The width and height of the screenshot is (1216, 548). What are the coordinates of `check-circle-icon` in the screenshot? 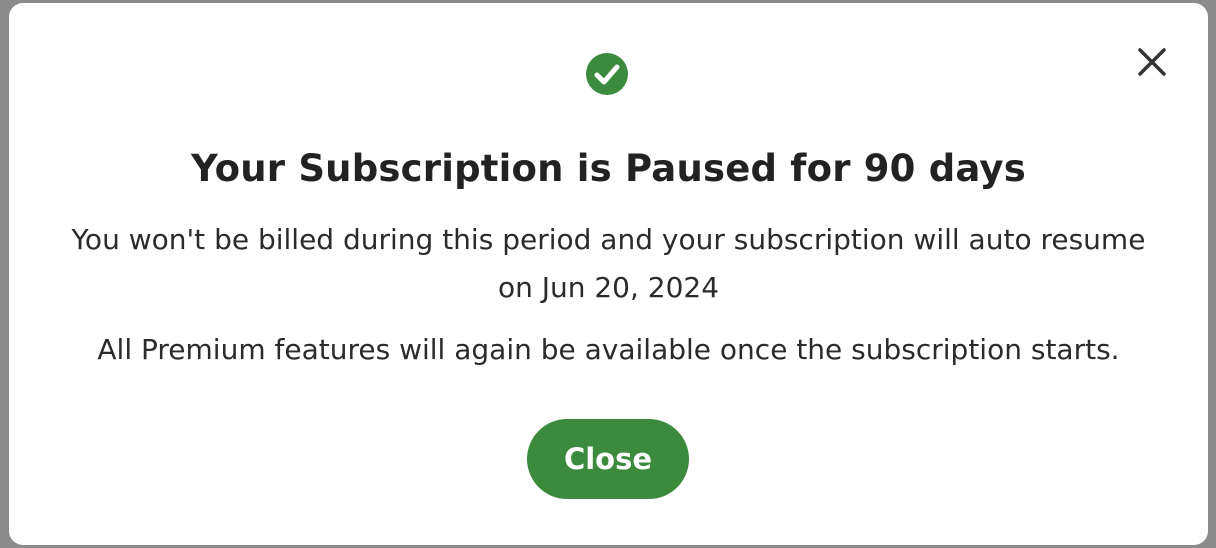 It's located at (607, 74).